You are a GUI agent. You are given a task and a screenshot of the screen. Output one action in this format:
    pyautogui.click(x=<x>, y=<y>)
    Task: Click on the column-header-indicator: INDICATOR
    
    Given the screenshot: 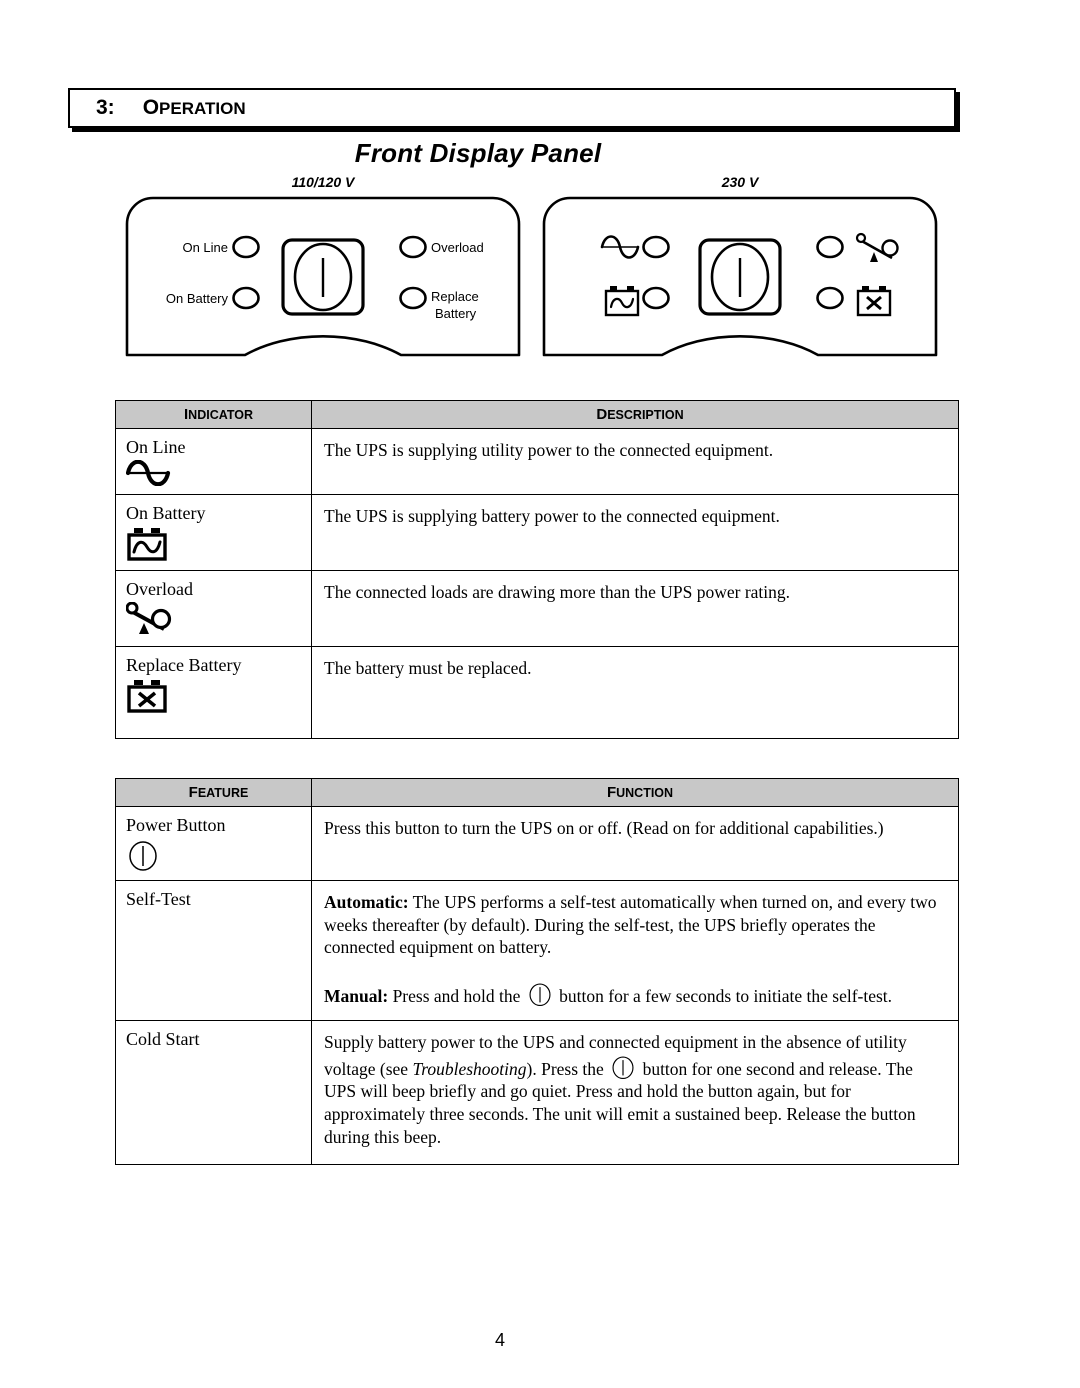 What is the action you would take?
    pyautogui.click(x=213, y=414)
    